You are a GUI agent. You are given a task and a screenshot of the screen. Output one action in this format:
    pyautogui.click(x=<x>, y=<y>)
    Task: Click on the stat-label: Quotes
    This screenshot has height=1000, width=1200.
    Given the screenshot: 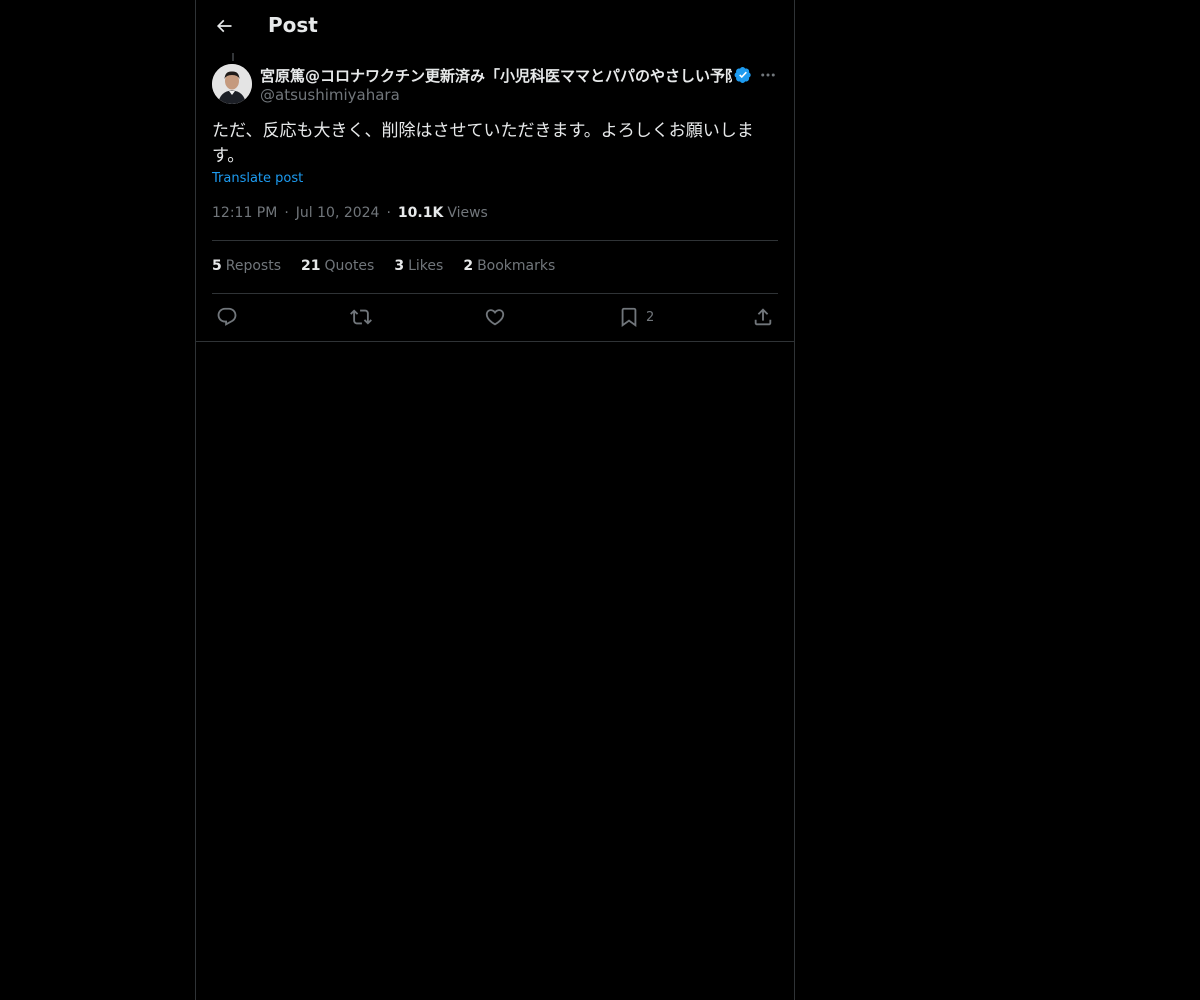 What is the action you would take?
    pyautogui.click(x=349, y=266)
    